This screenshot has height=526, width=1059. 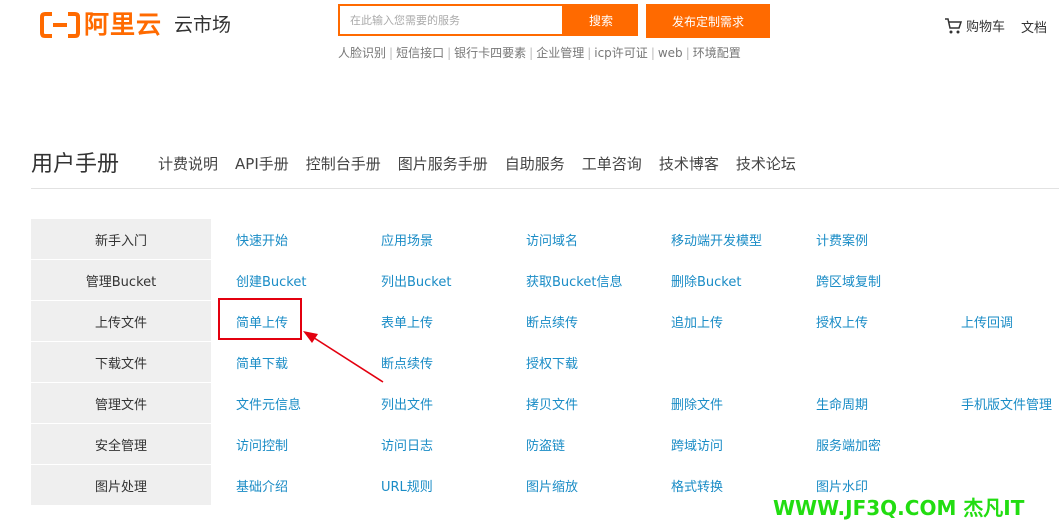 What do you see at coordinates (453, 321) in the screenshot?
I see `doc-link: 表单上传` at bounding box center [453, 321].